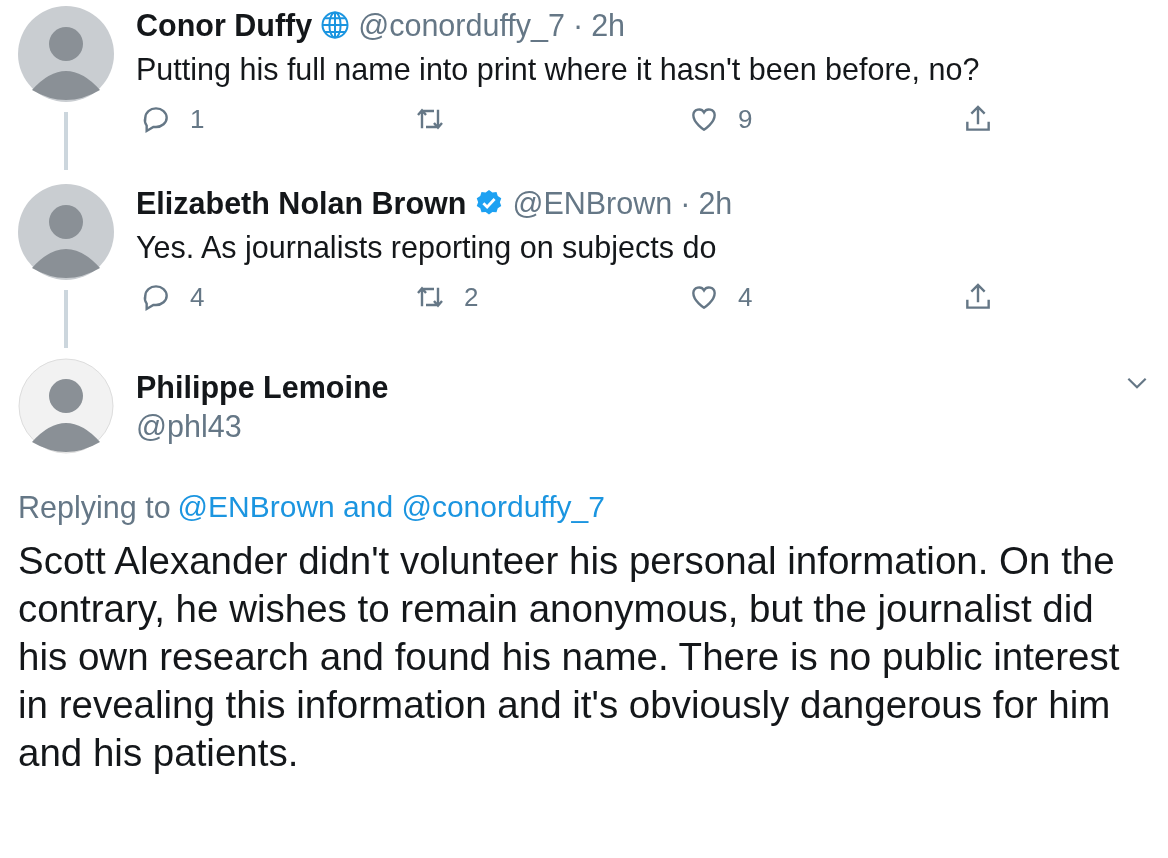 The height and width of the screenshot is (858, 1168). I want to click on user-handle: @phl43, so click(262, 426).